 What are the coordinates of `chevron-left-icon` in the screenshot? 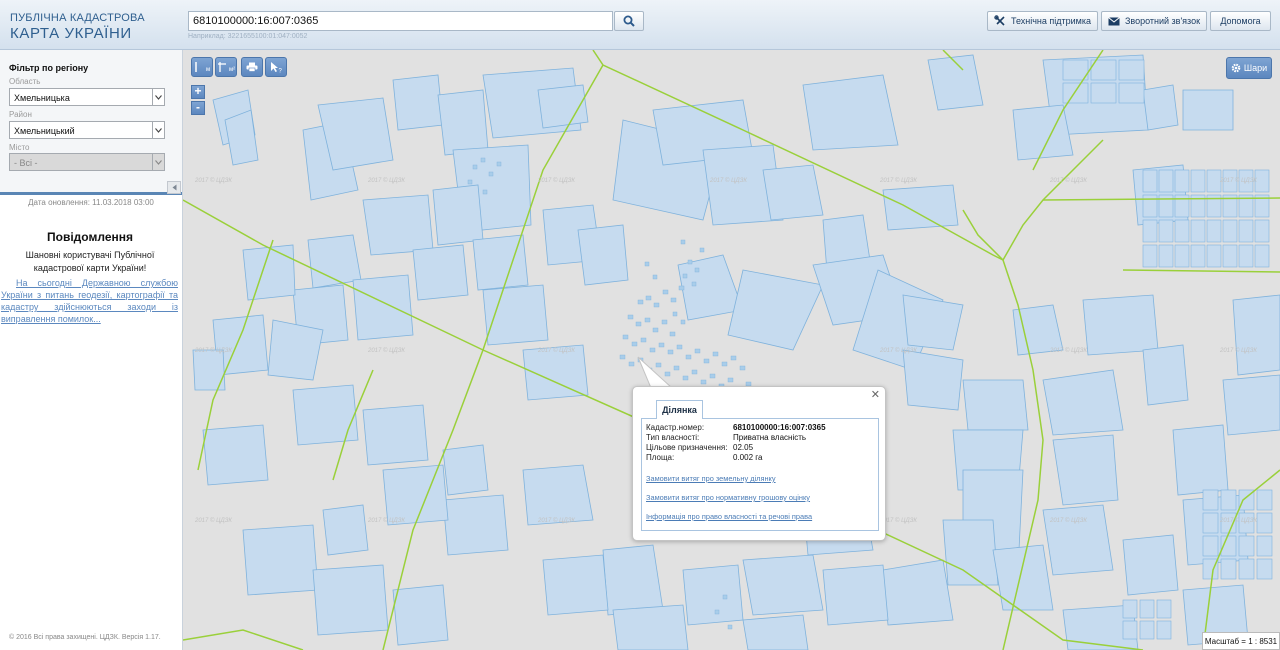 It's located at (174, 187).